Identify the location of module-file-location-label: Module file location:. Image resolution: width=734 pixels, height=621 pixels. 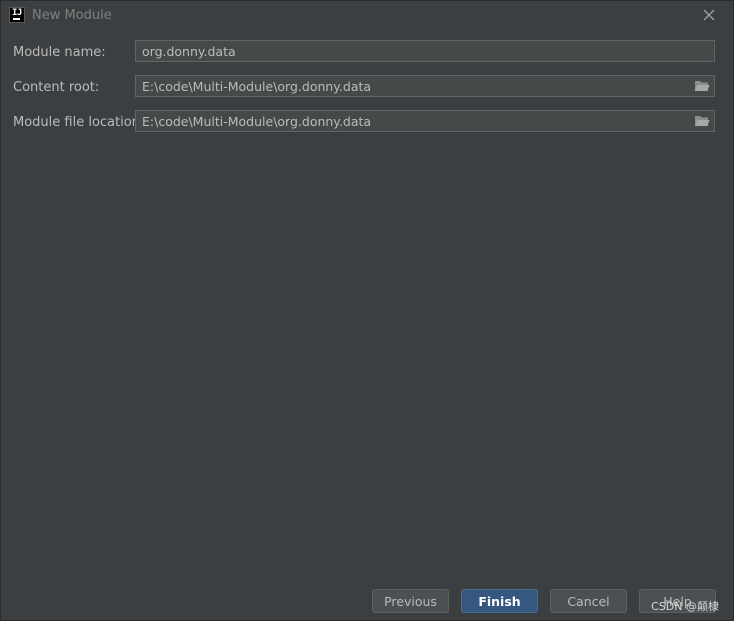
(79, 122).